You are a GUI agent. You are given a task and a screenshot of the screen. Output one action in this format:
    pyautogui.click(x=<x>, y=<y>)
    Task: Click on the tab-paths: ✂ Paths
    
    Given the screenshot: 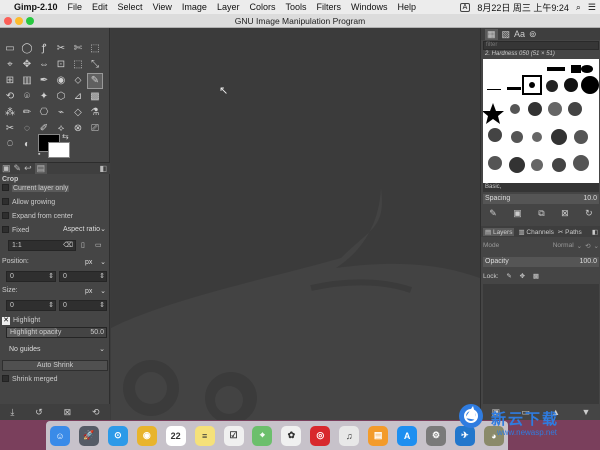 What is the action you would take?
    pyautogui.click(x=570, y=232)
    